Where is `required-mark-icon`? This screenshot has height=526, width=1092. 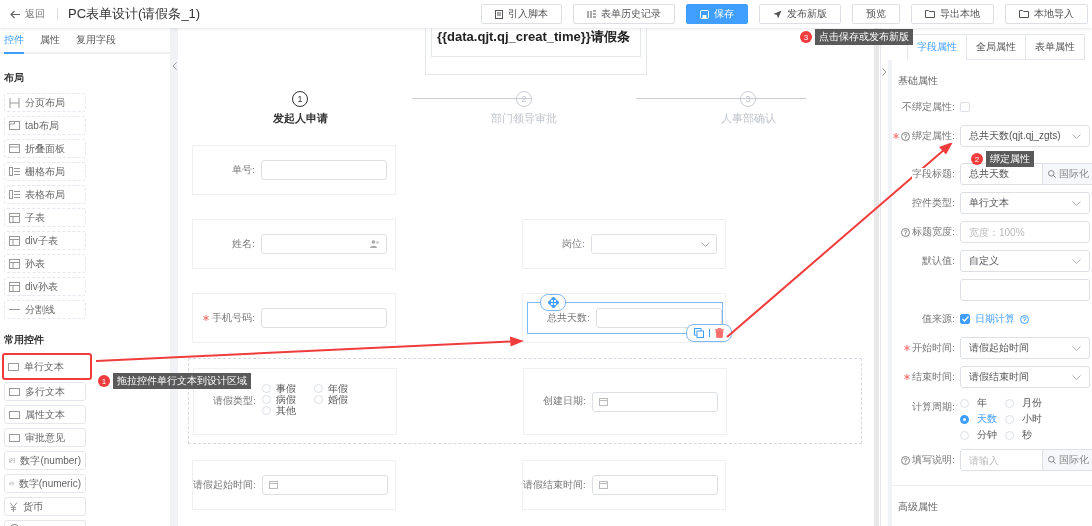 required-mark-icon is located at coordinates (206, 318).